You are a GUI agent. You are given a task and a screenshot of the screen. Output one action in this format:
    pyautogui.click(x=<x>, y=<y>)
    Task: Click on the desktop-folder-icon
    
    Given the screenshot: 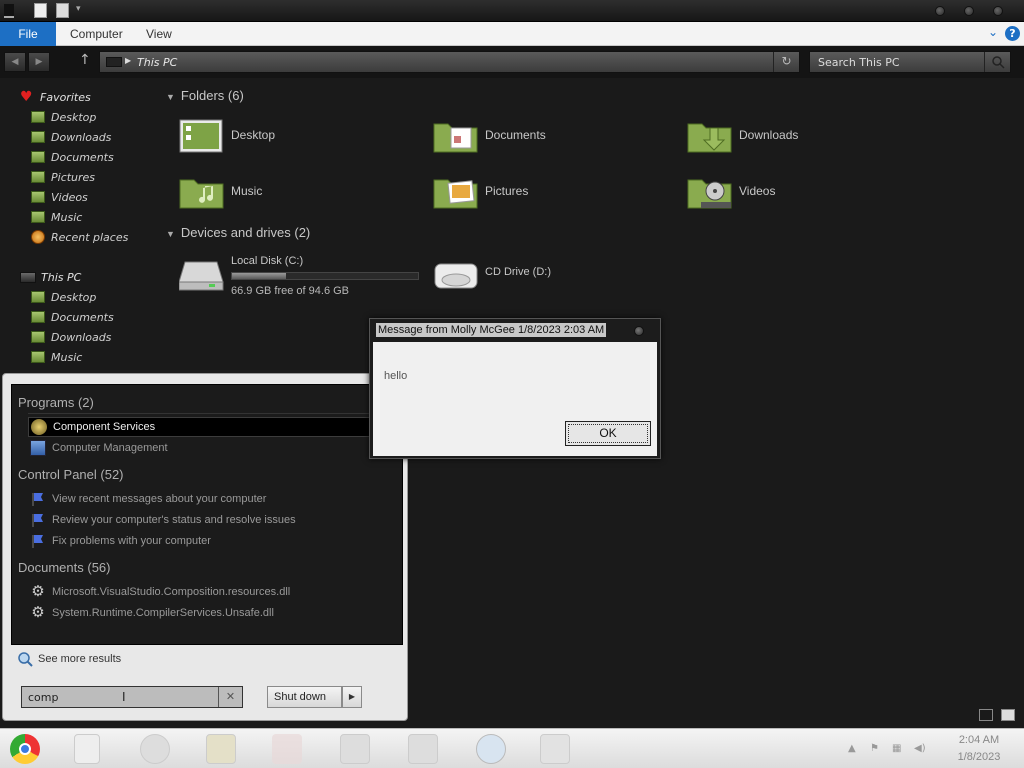 What is the action you would take?
    pyautogui.click(x=201, y=136)
    